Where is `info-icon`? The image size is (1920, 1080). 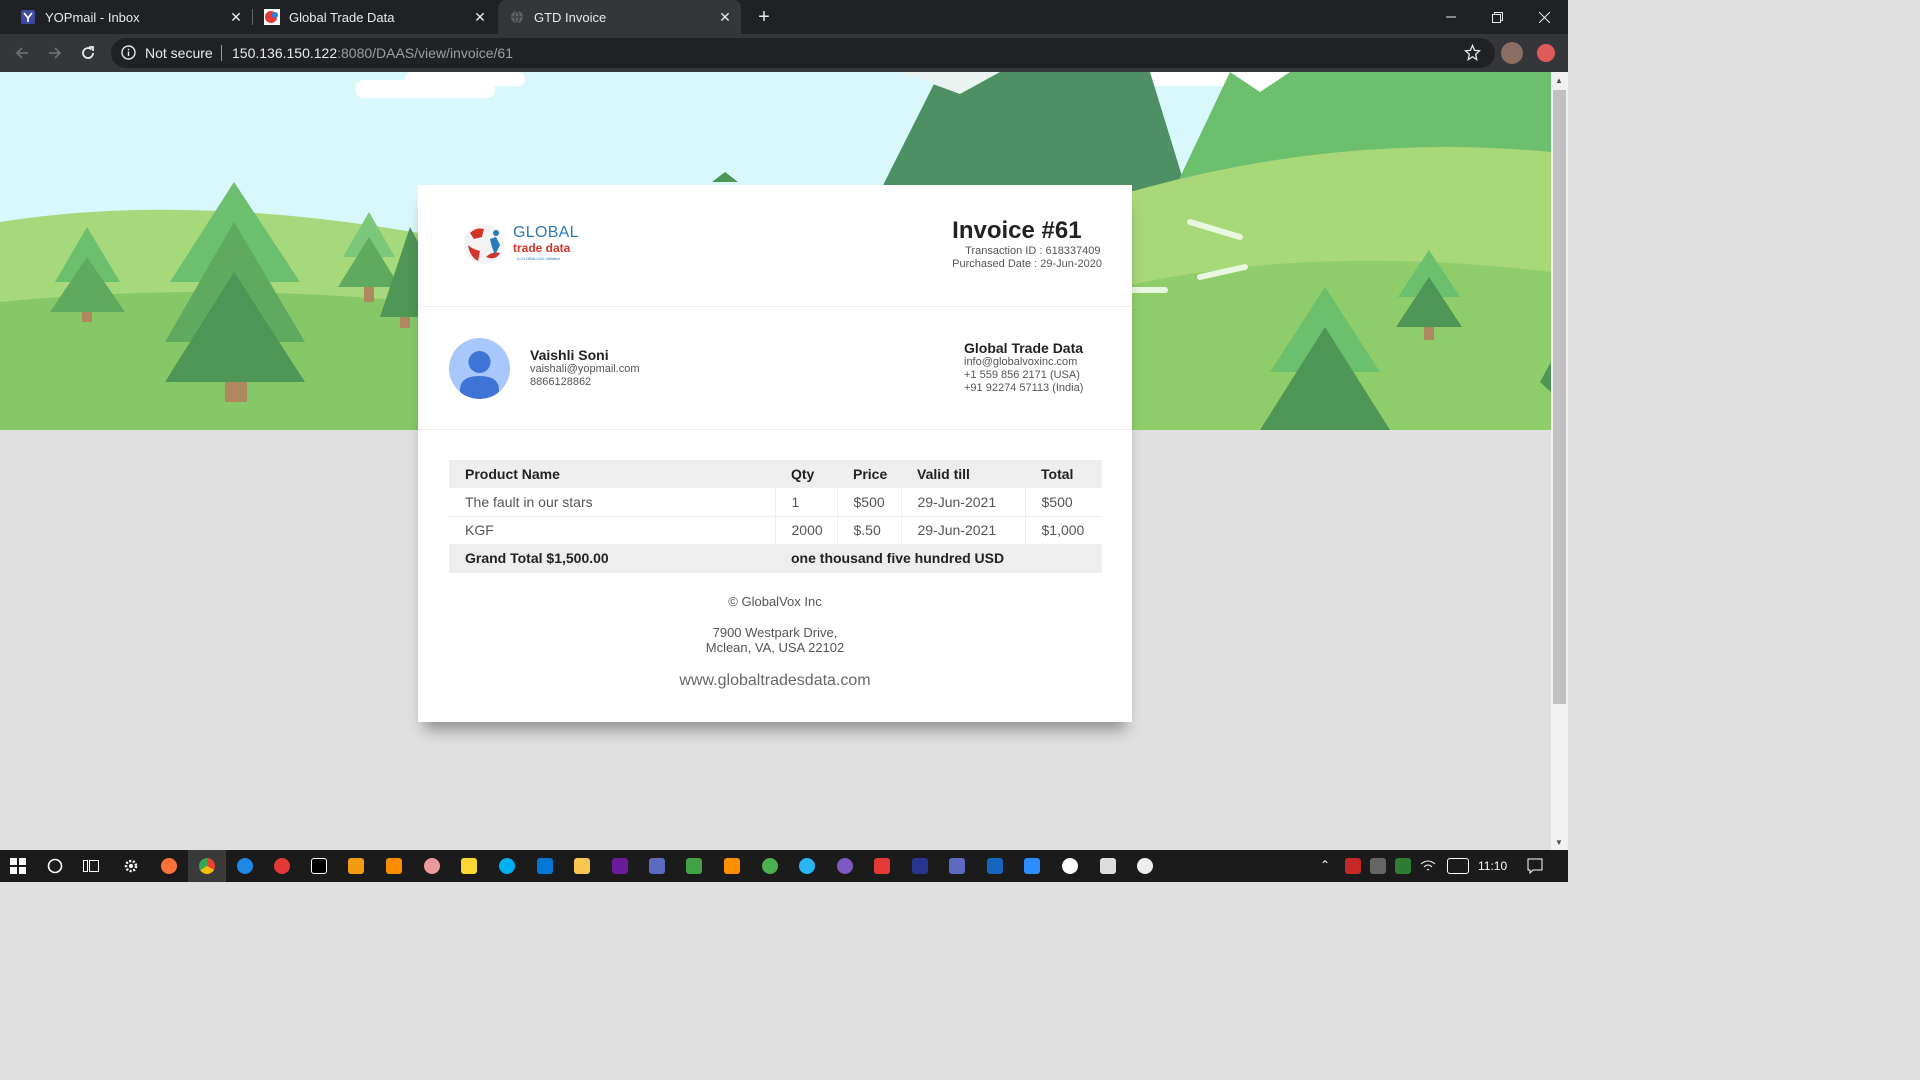 info-icon is located at coordinates (128, 55).